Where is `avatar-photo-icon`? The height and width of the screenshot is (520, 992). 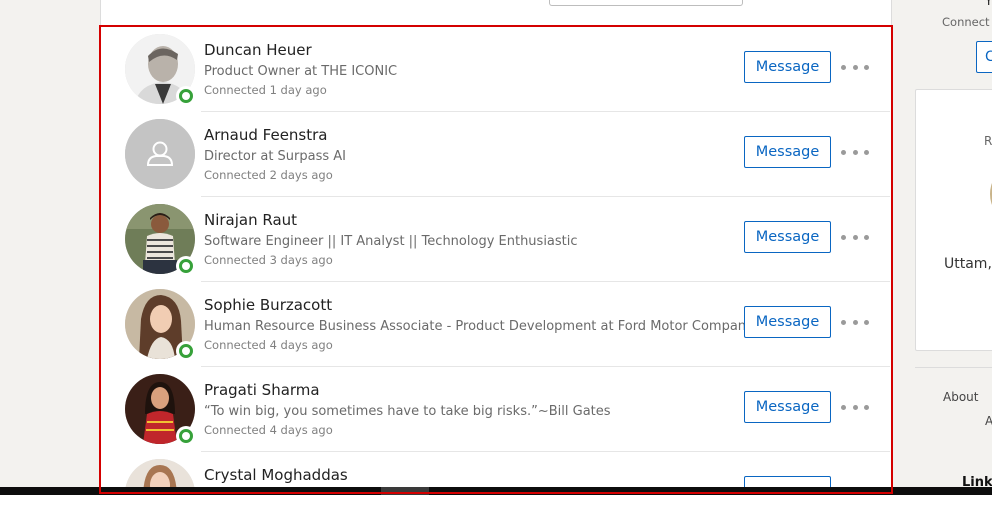
avatar-photo-icon is located at coordinates (160, 473).